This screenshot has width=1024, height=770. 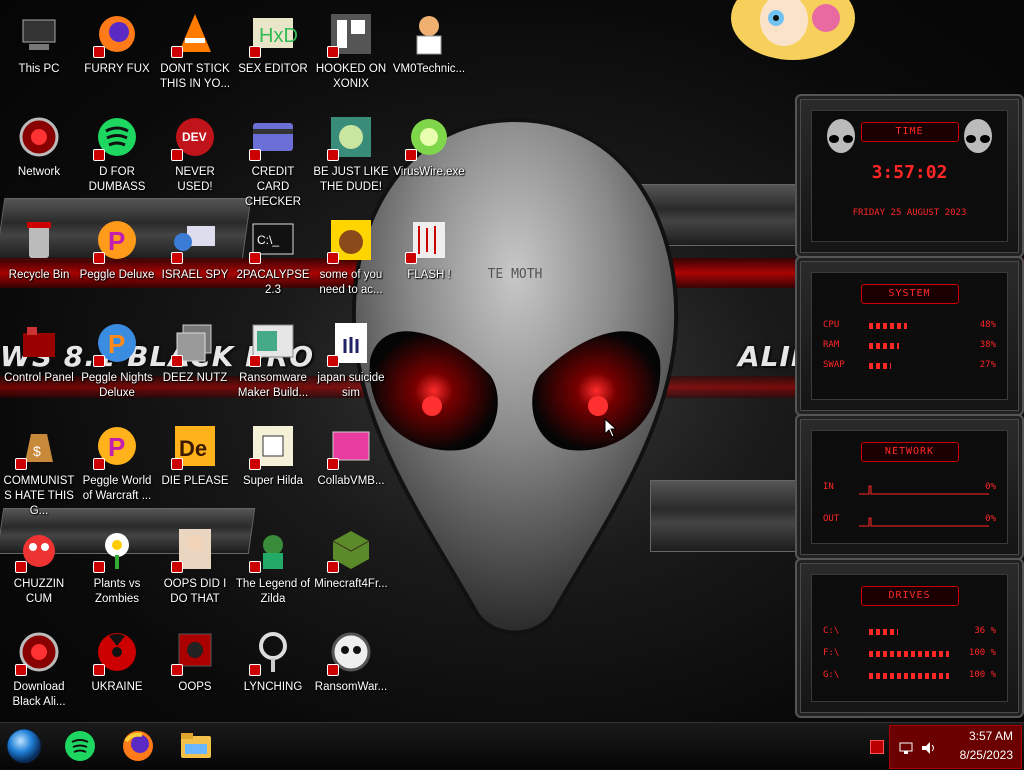 I want to click on ukraine-icon, so click(x=117, y=652).